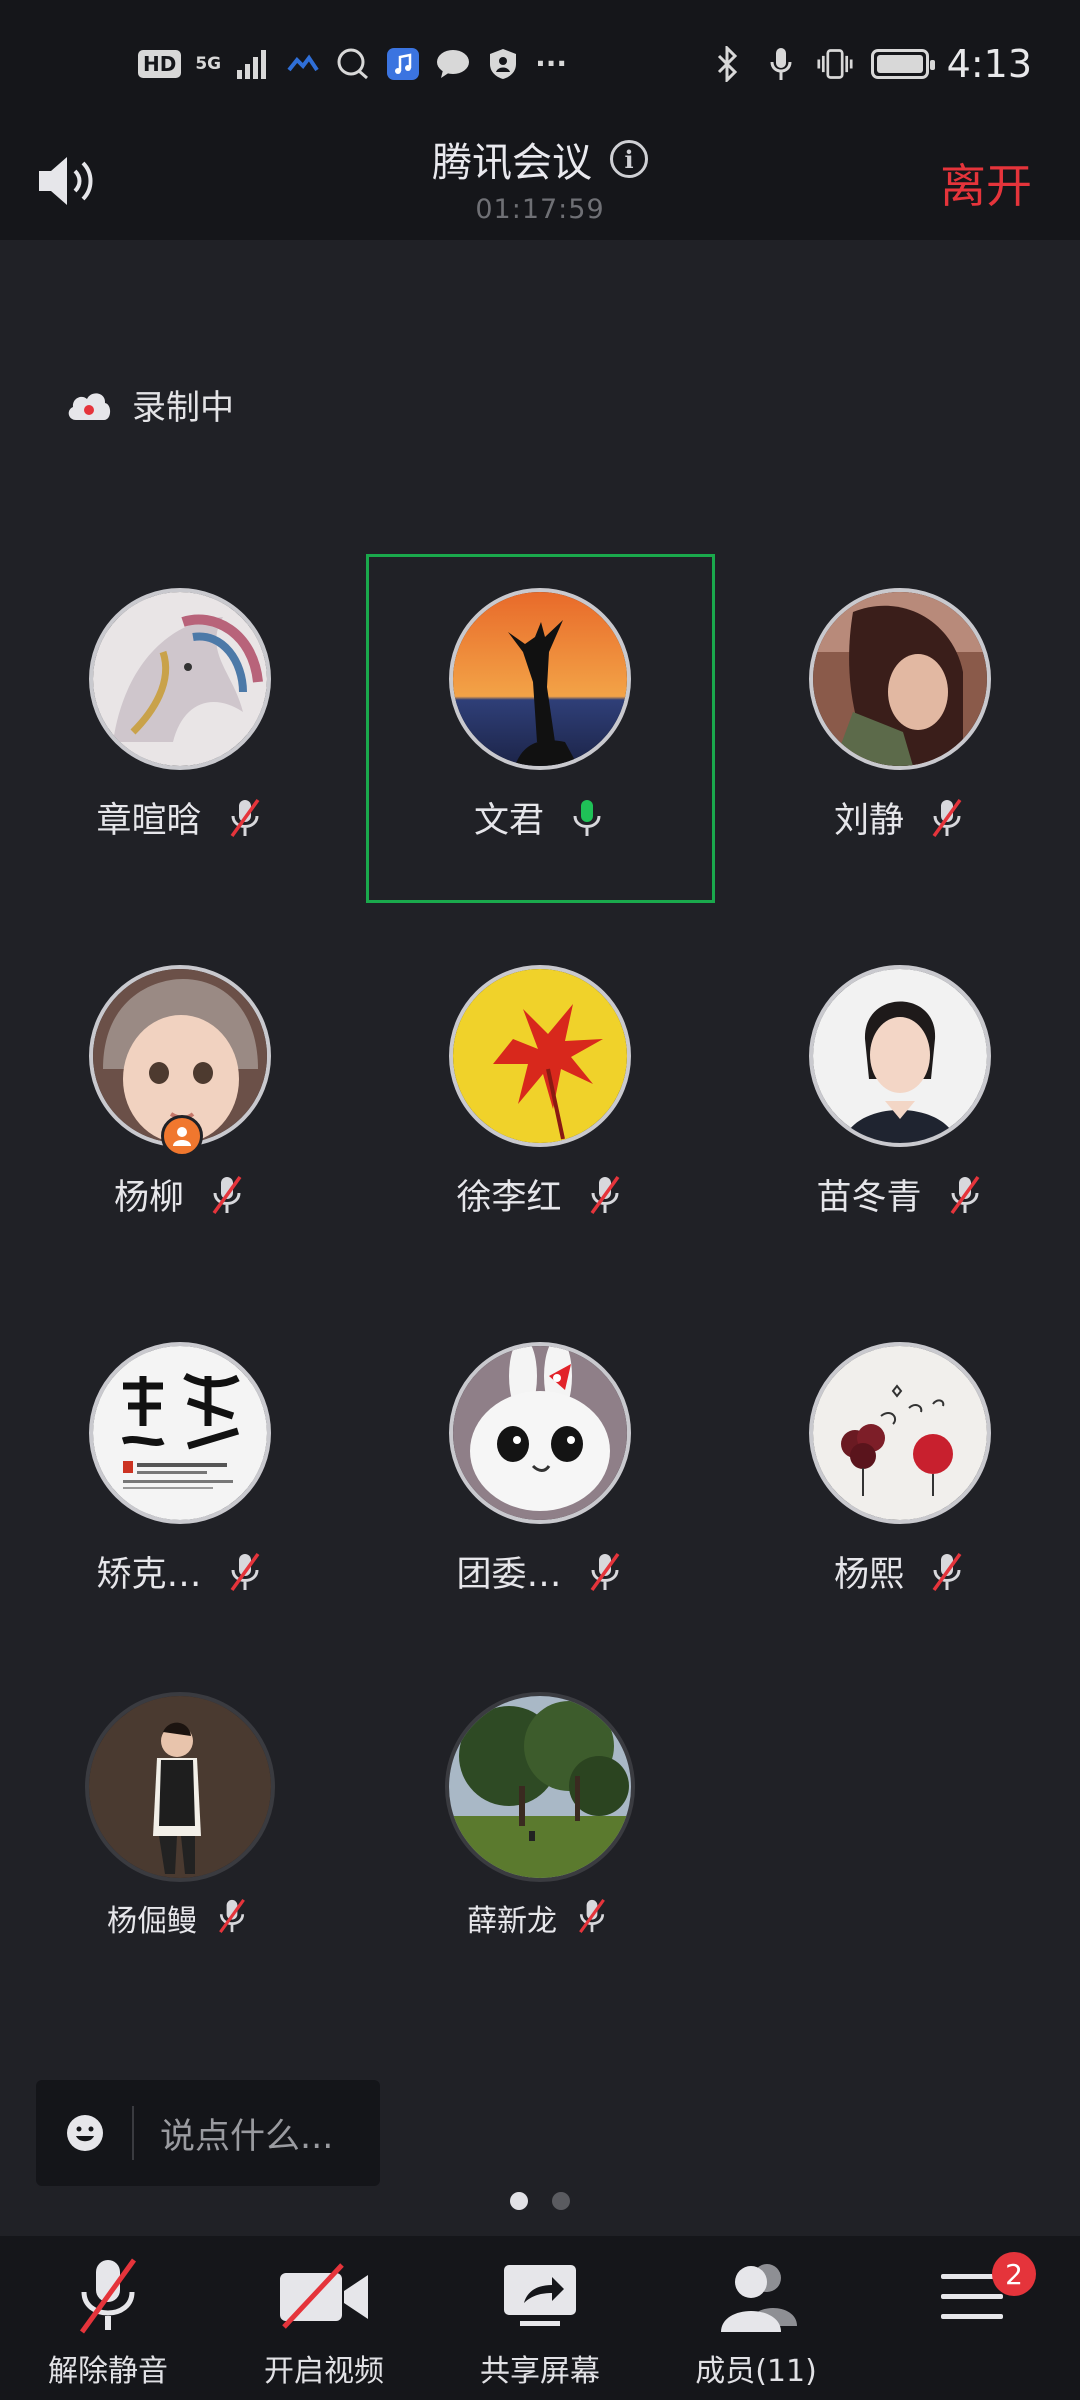 The image size is (1080, 2400). What do you see at coordinates (508, 821) in the screenshot?
I see `participant-name: 文君` at bounding box center [508, 821].